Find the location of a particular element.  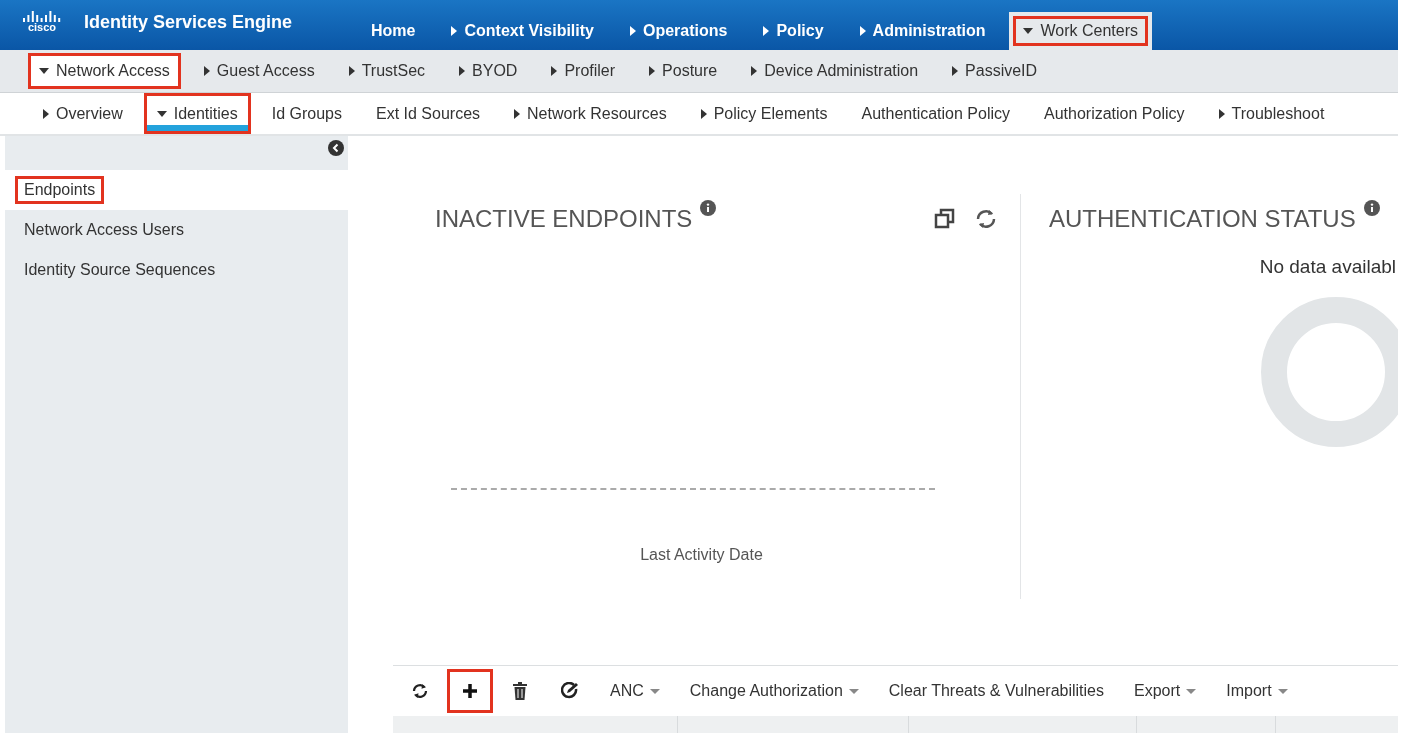

menu-tab: Network Resources is located at coordinates (590, 113).